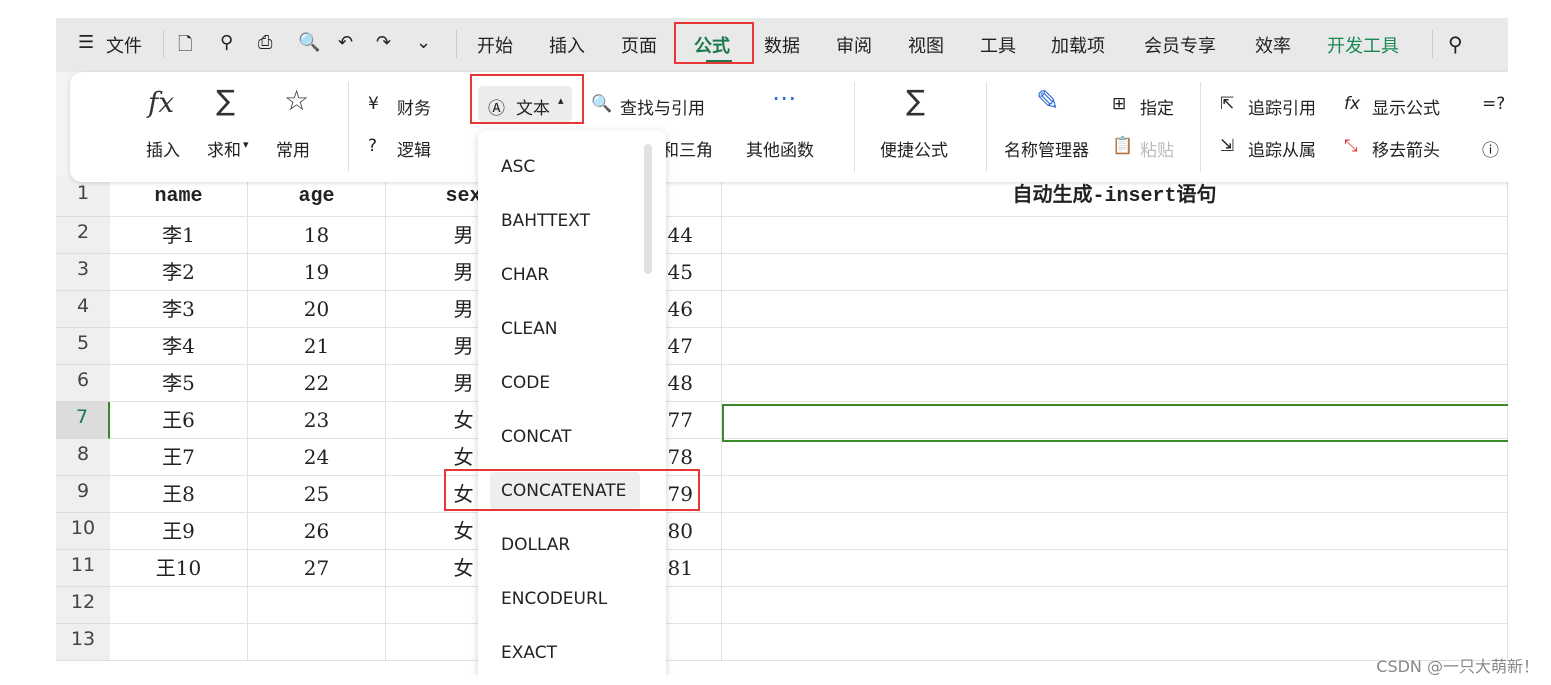  I want to click on tab-addins: 加载项, so click(1078, 45).